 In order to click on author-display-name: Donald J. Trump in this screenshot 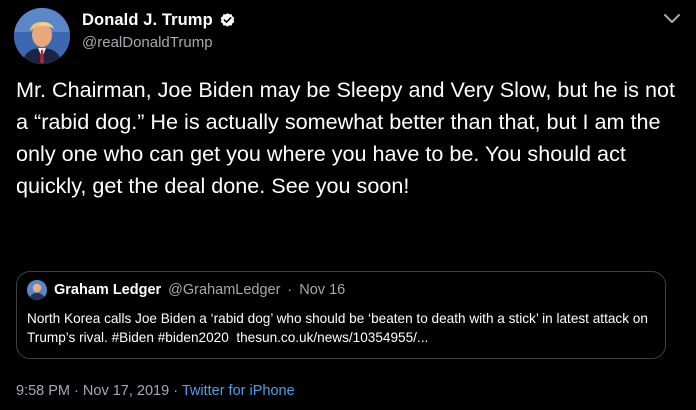, I will do `click(147, 20)`.